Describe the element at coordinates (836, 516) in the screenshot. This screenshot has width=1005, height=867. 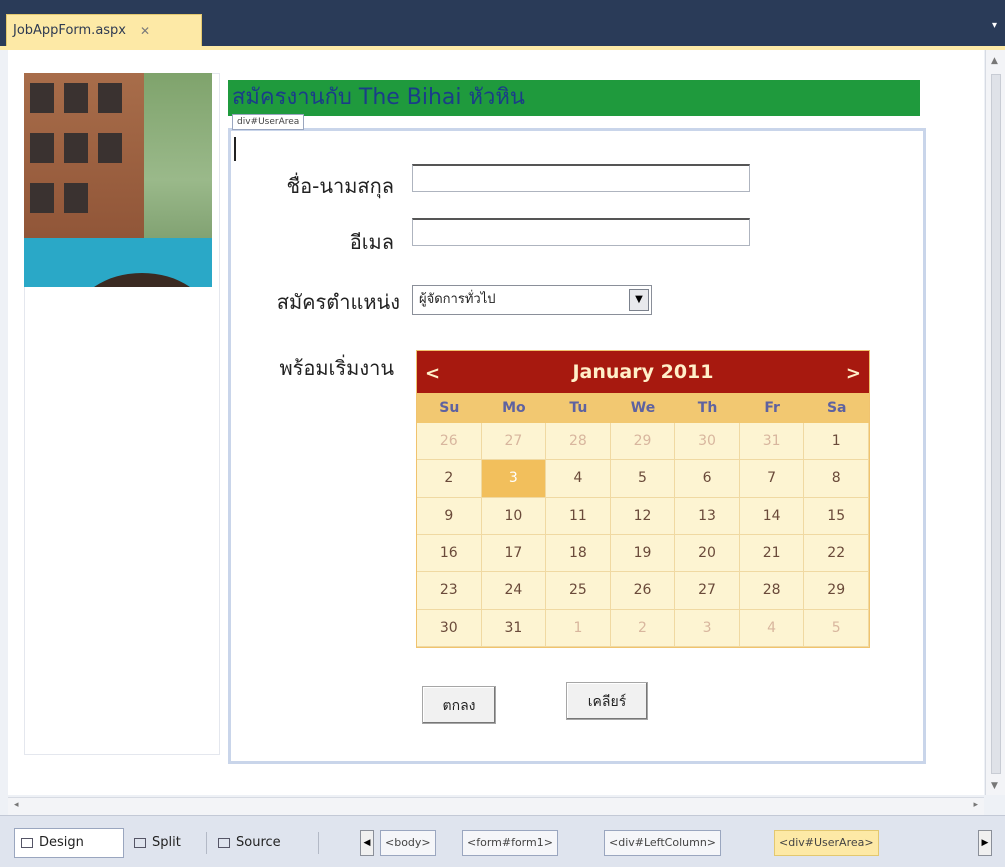
I see `calendar-day: 15` at that location.